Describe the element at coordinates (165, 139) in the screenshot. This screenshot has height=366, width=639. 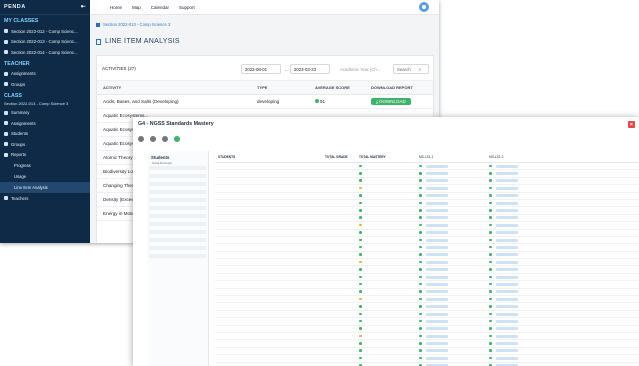
I see `filter-button` at that location.